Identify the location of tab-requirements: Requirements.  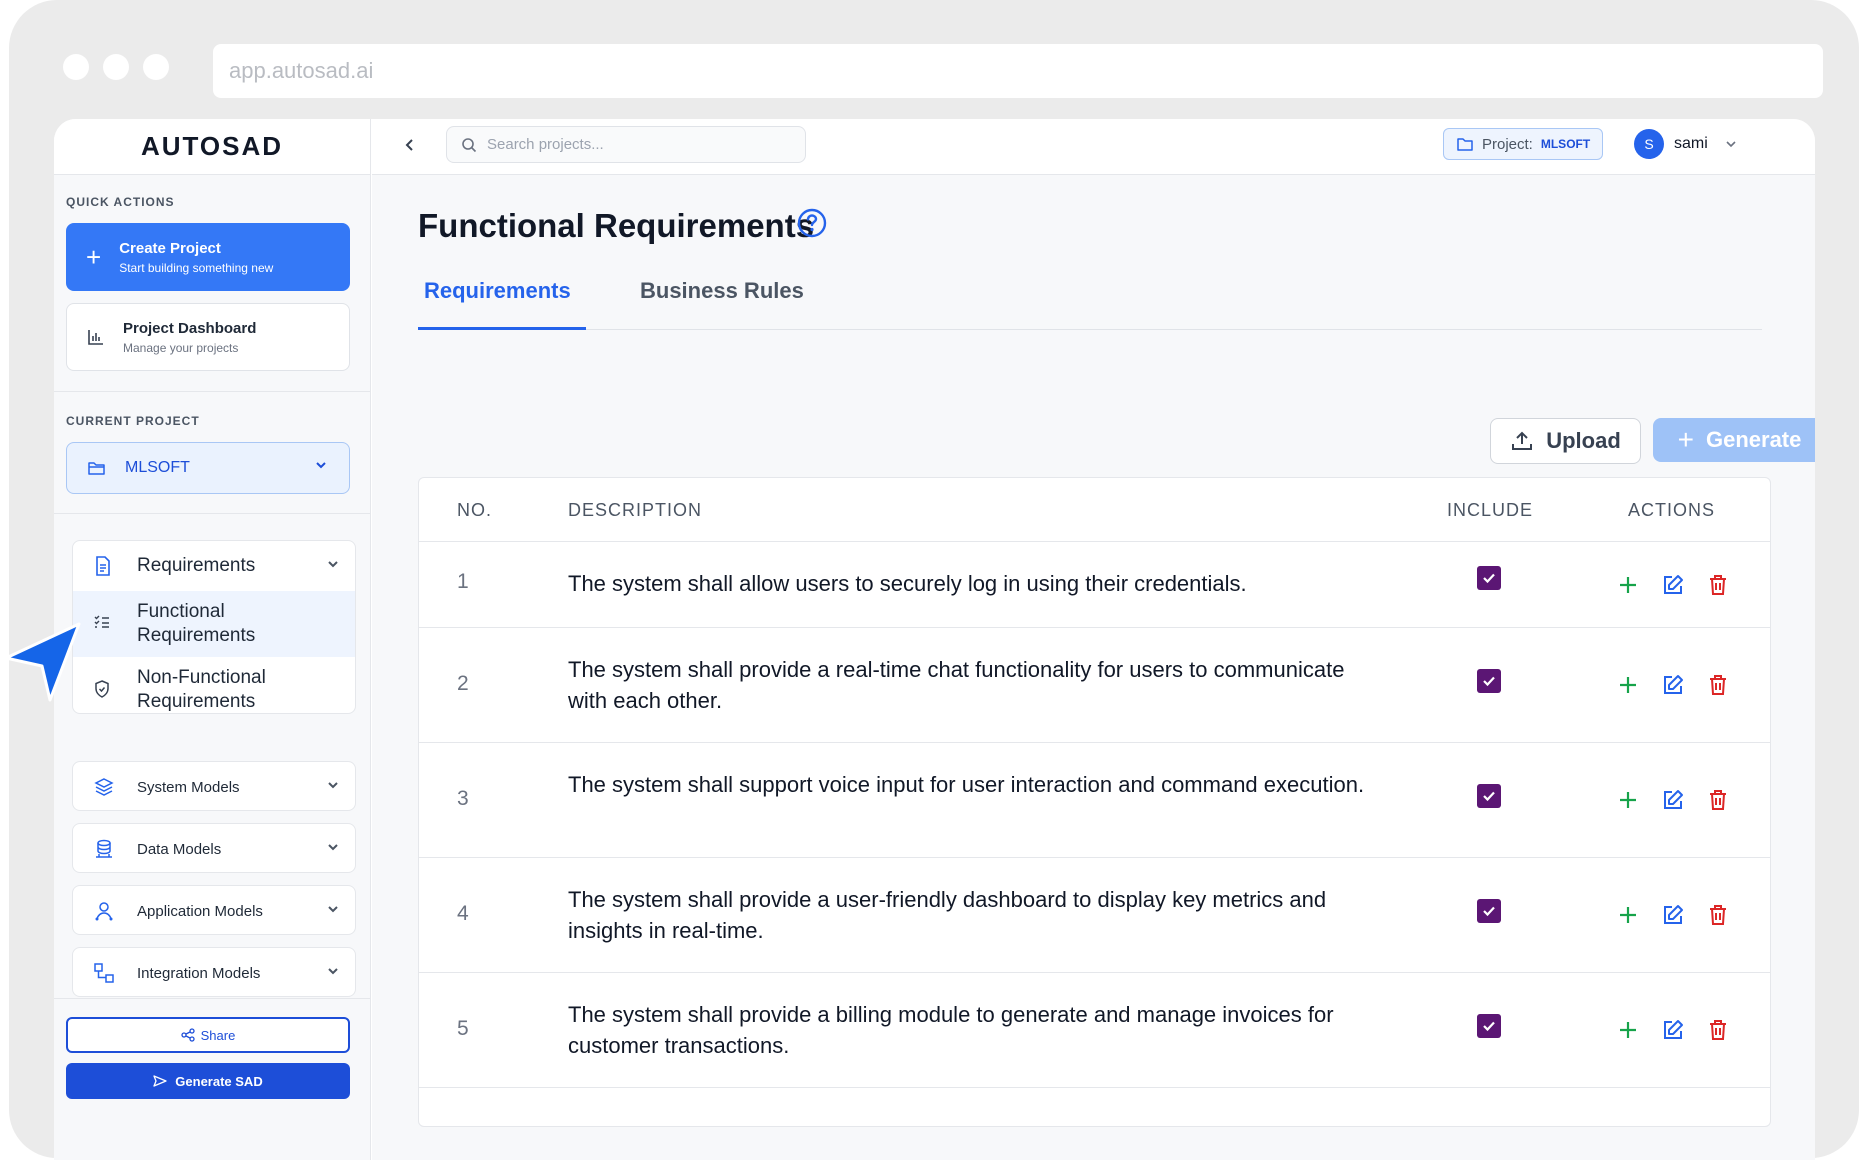
(502, 300).